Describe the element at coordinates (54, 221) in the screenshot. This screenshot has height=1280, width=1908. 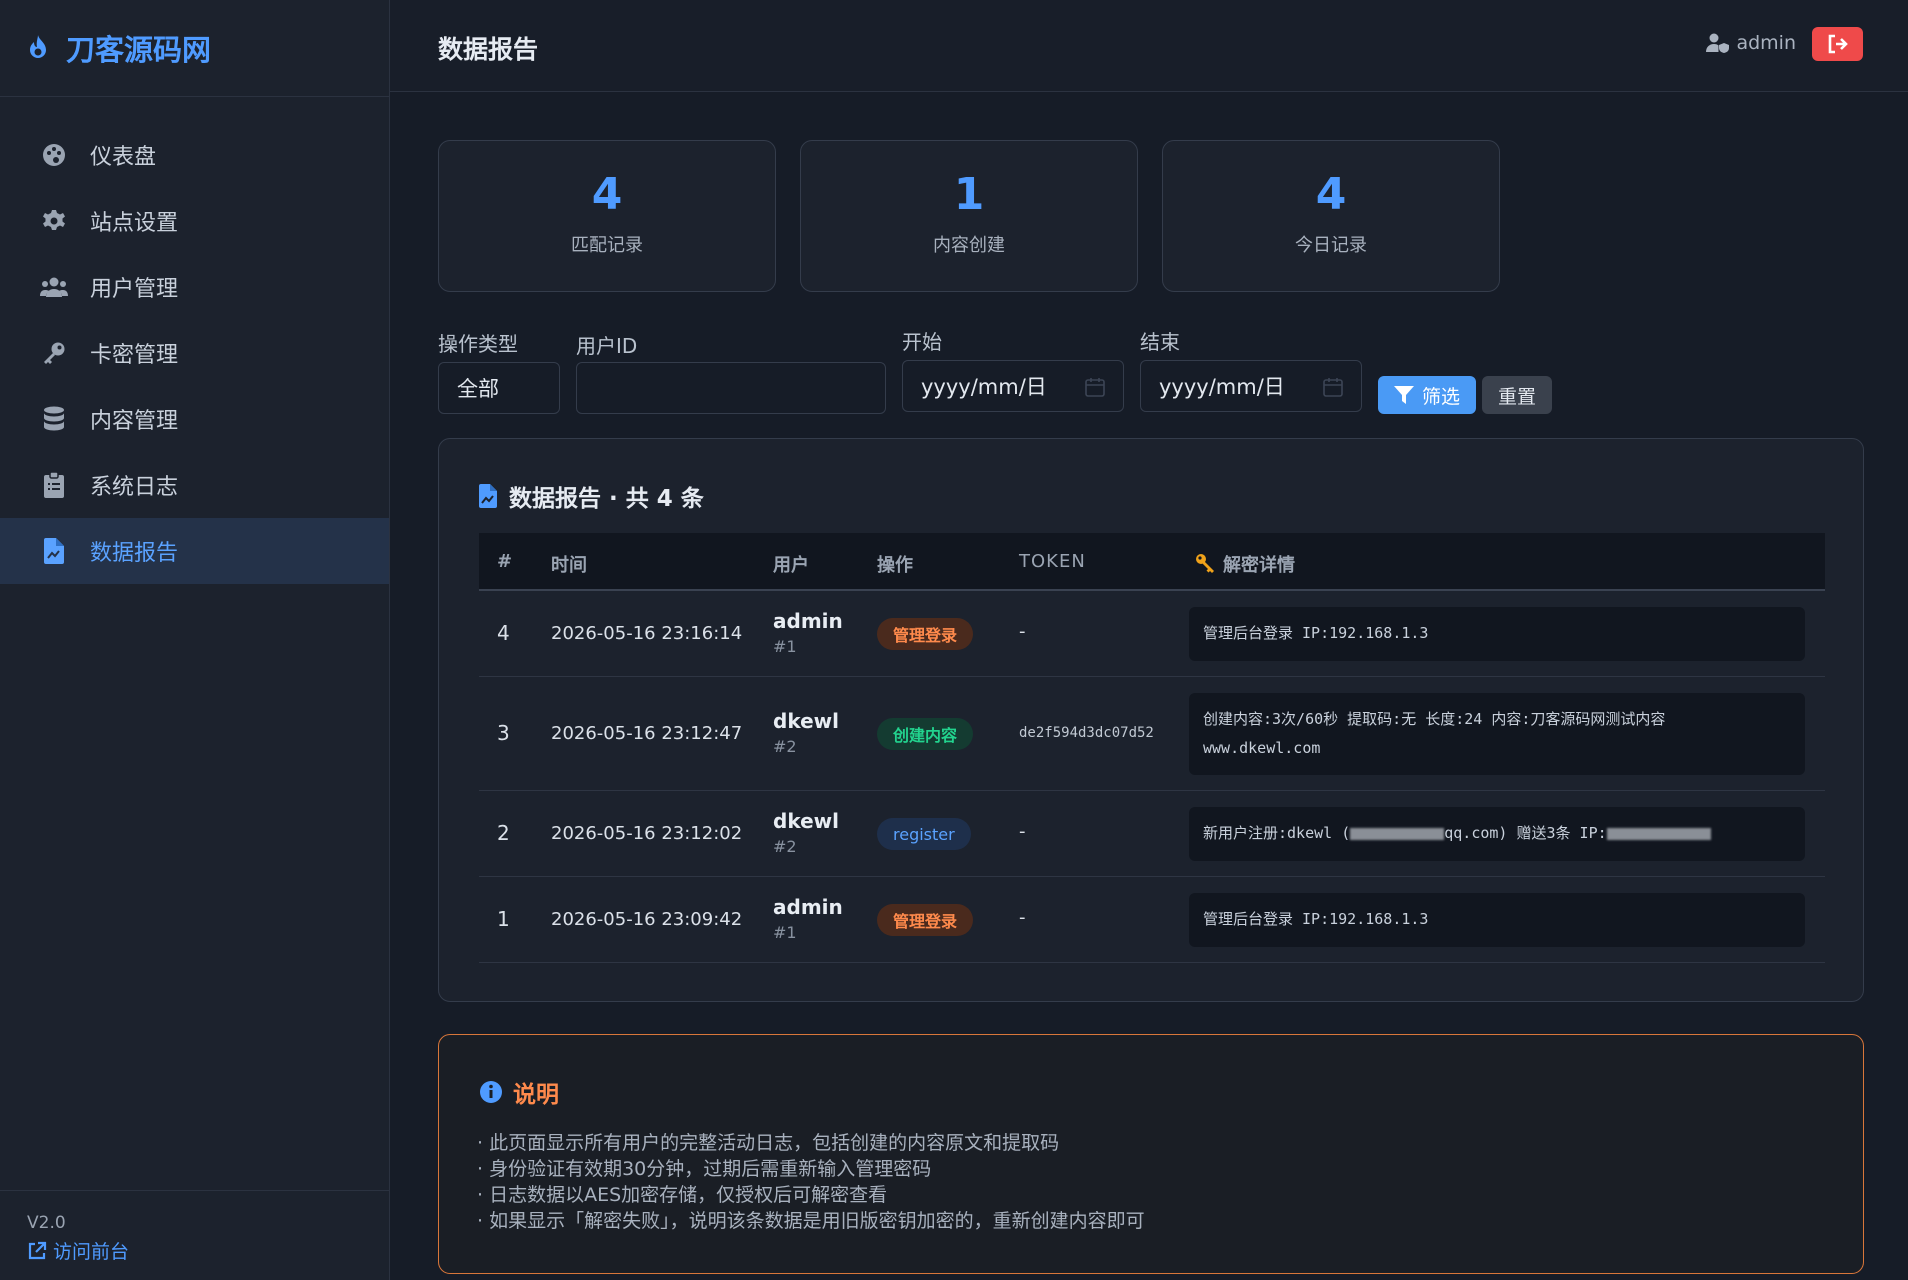
I see `gear-icon` at that location.